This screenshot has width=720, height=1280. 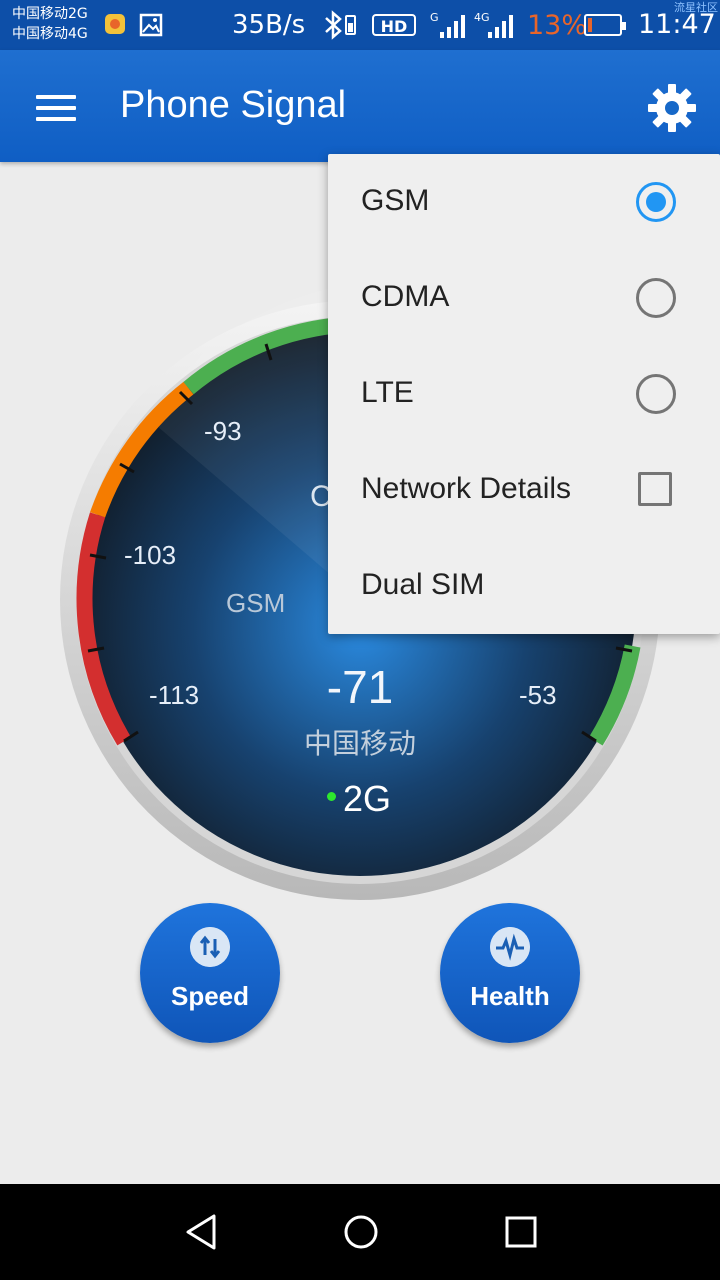 I want to click on menu-item-gsm: GSM, so click(x=524, y=202).